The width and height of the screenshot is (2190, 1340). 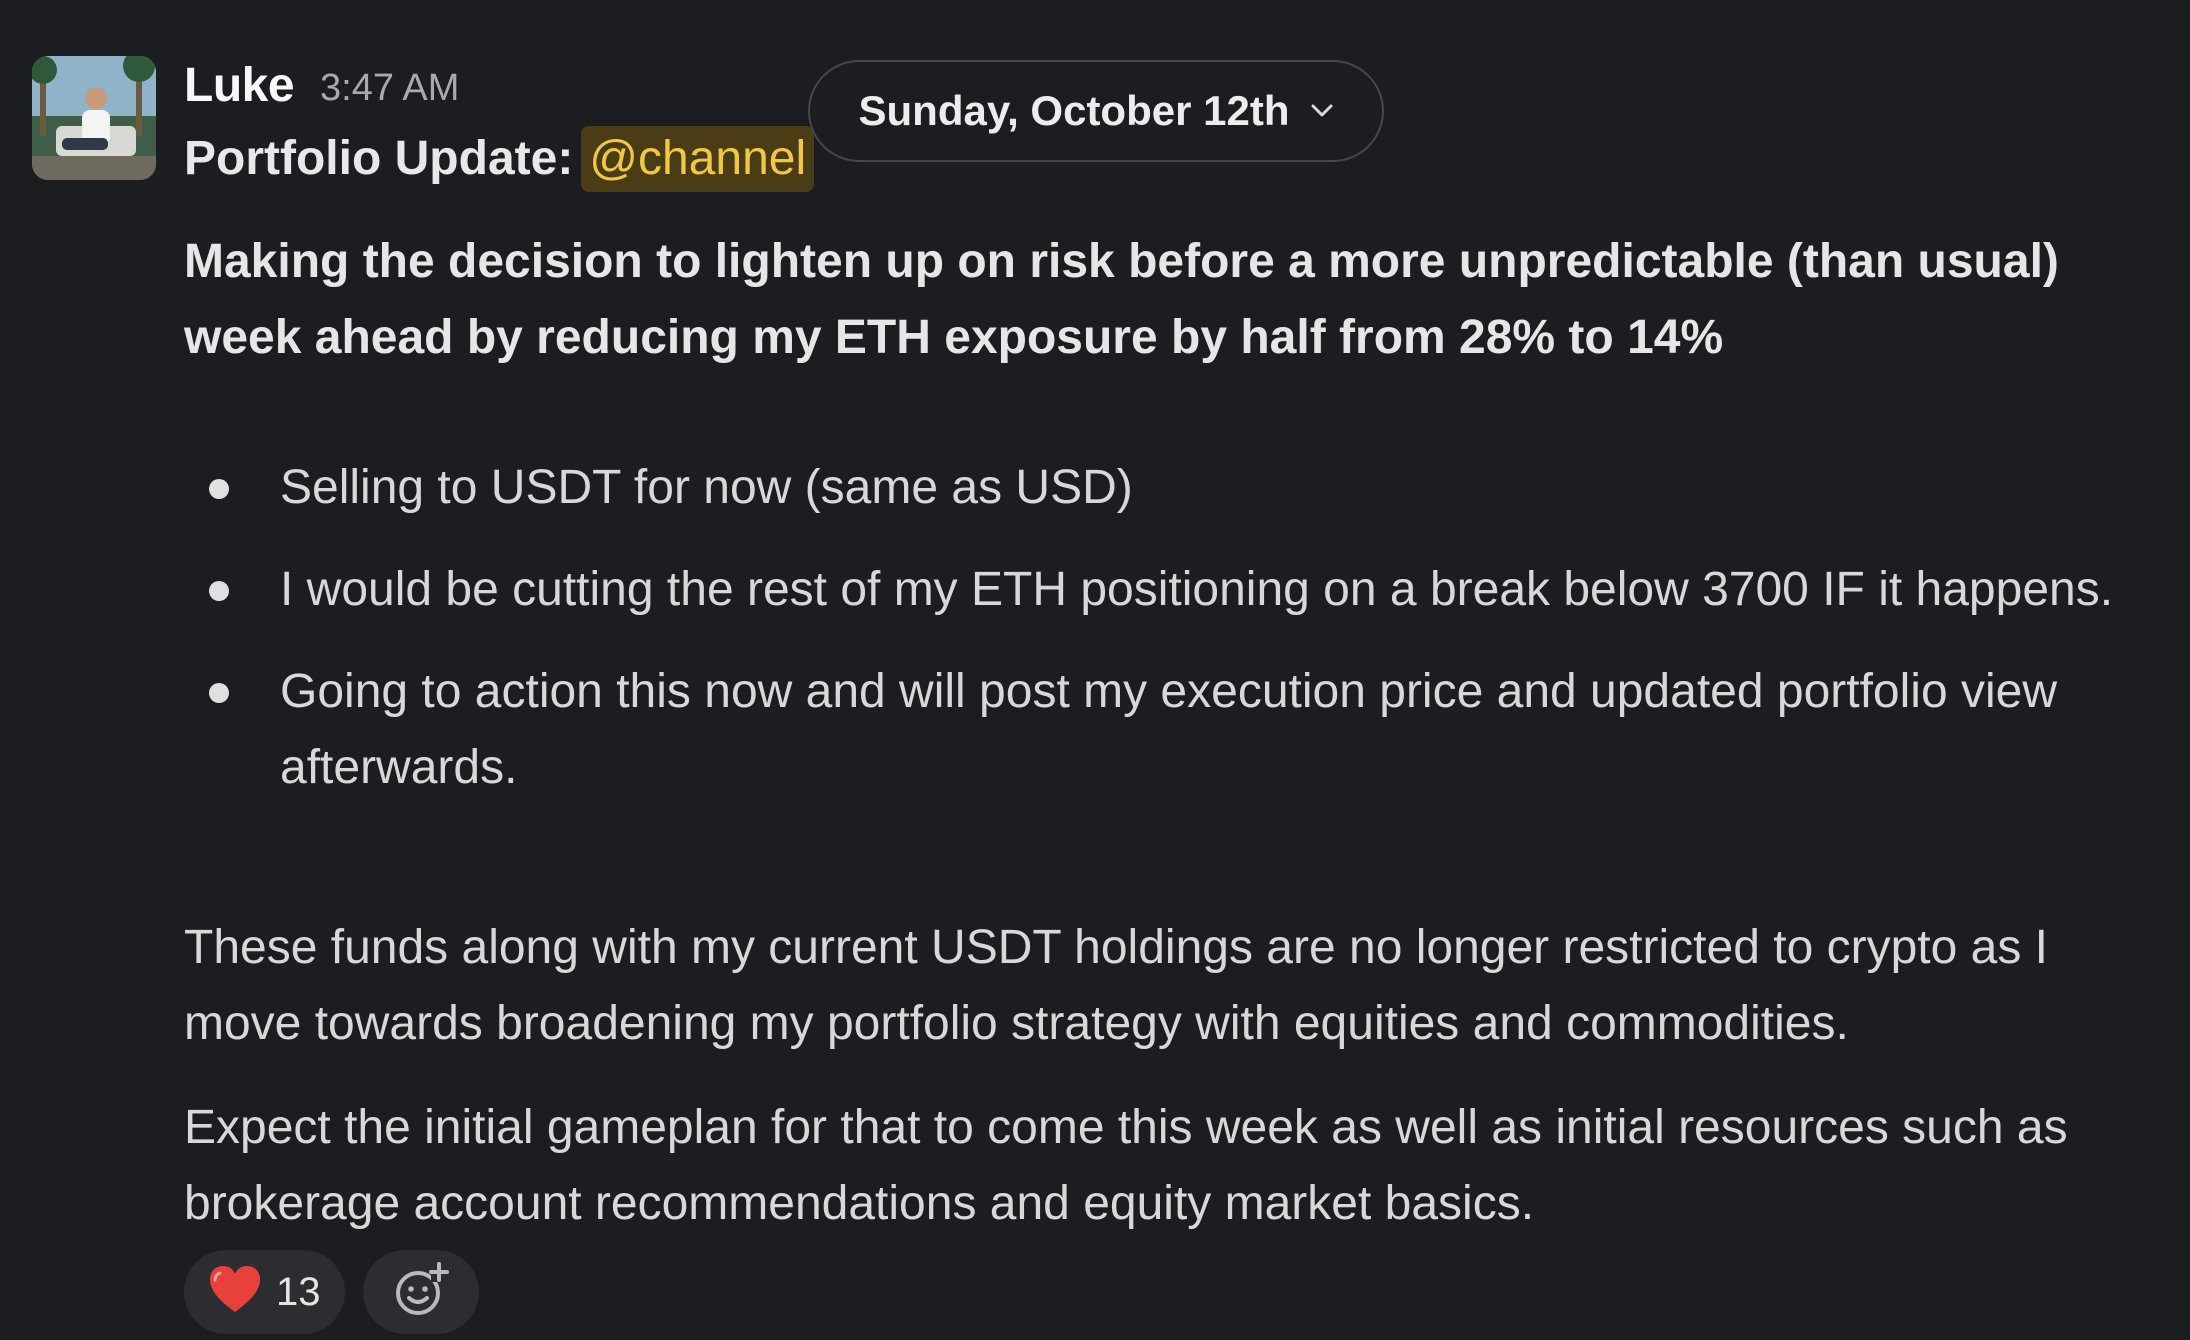 I want to click on list-item-text: Selling to USDT for now (same as USD), so click(x=706, y=487).